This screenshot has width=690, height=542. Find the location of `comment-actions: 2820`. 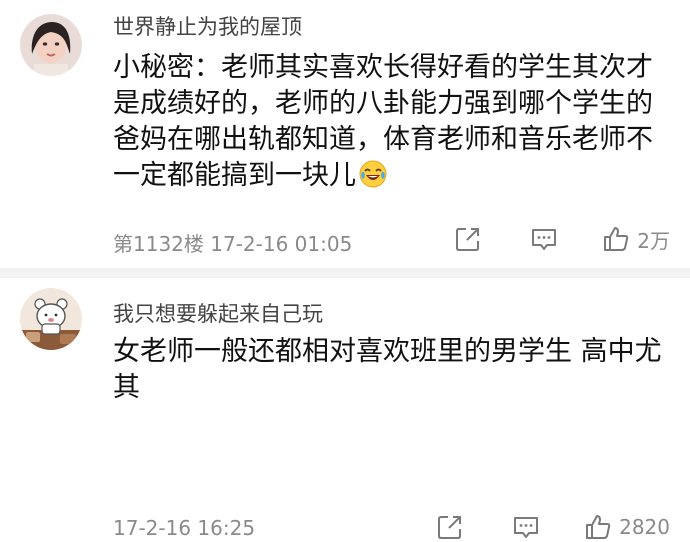

comment-actions: 2820 is located at coordinates (552, 527).